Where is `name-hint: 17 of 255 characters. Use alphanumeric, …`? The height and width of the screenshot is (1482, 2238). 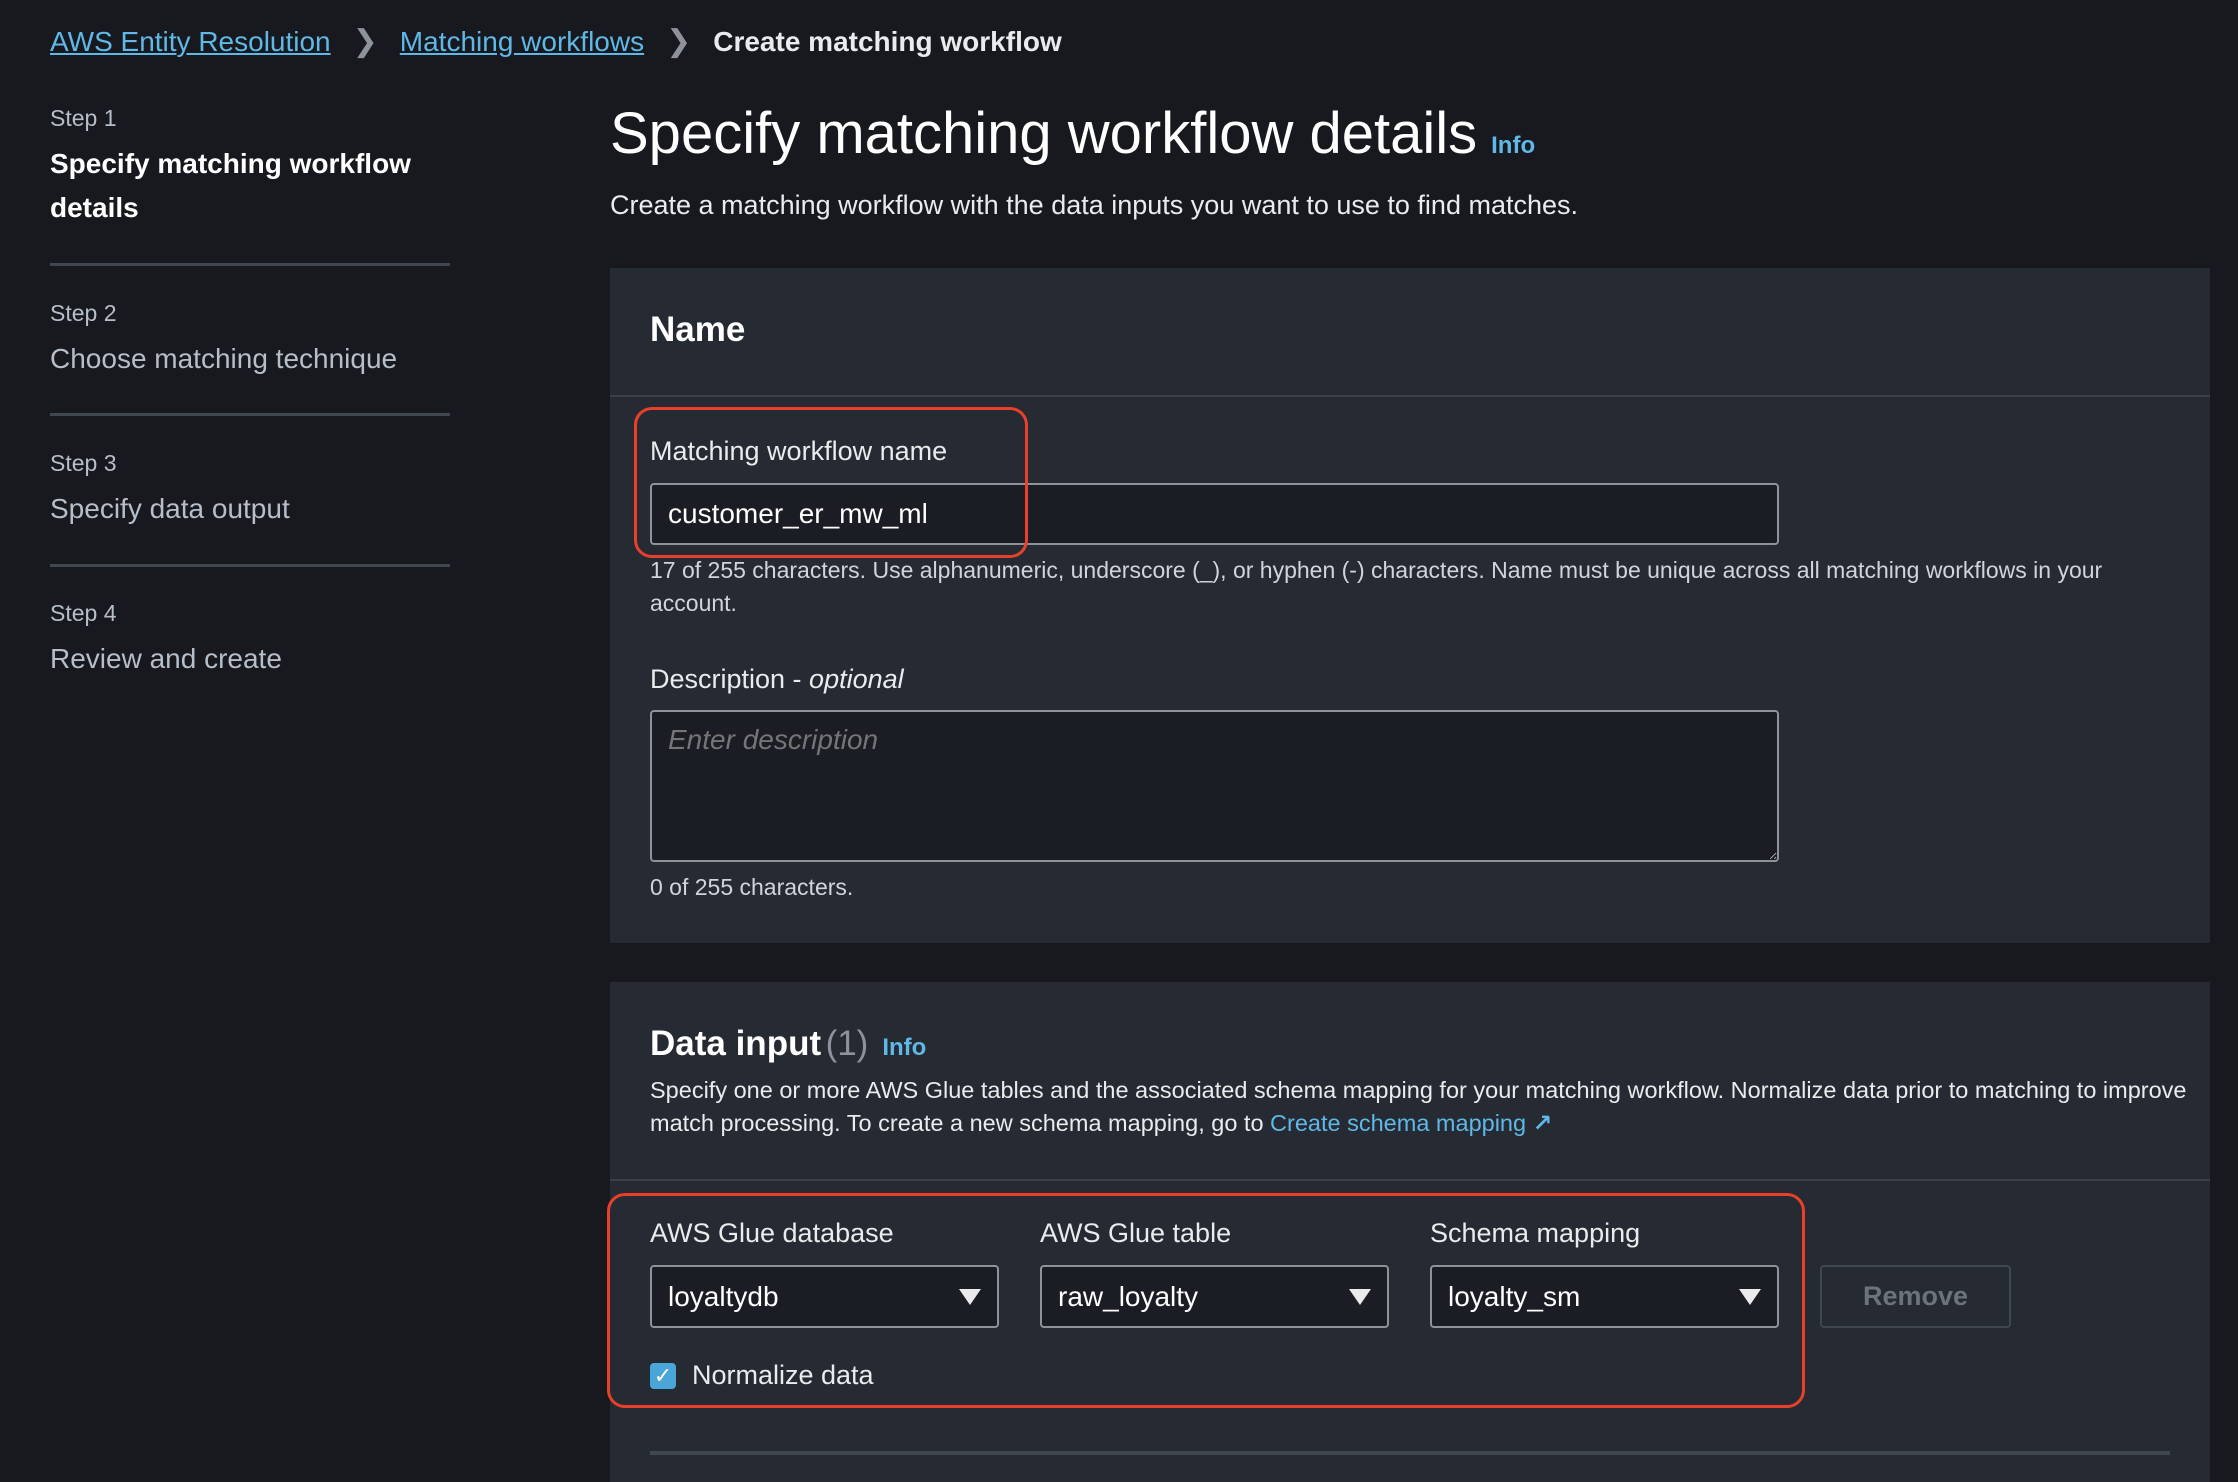
name-hint: 17 of 255 characters. Use alphanumeric, … is located at coordinates (1376, 586).